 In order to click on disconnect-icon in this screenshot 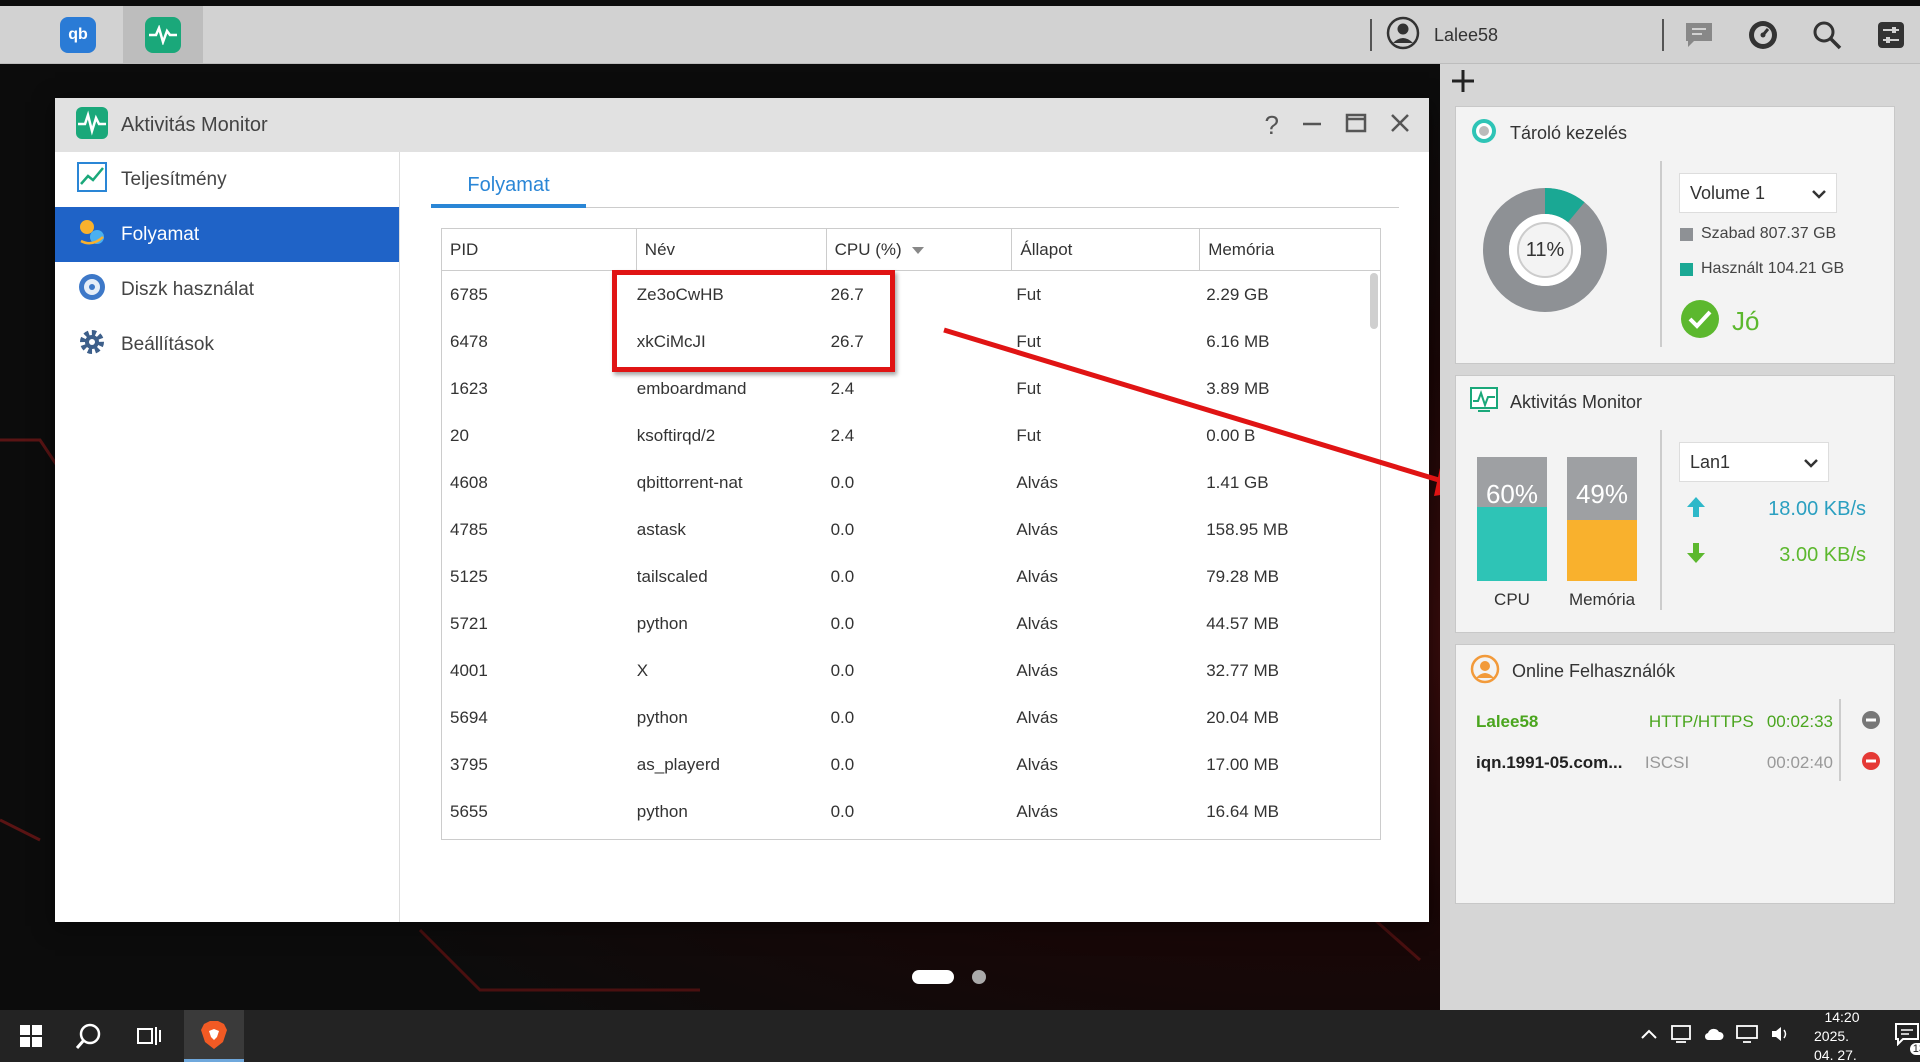, I will do `click(1871, 763)`.